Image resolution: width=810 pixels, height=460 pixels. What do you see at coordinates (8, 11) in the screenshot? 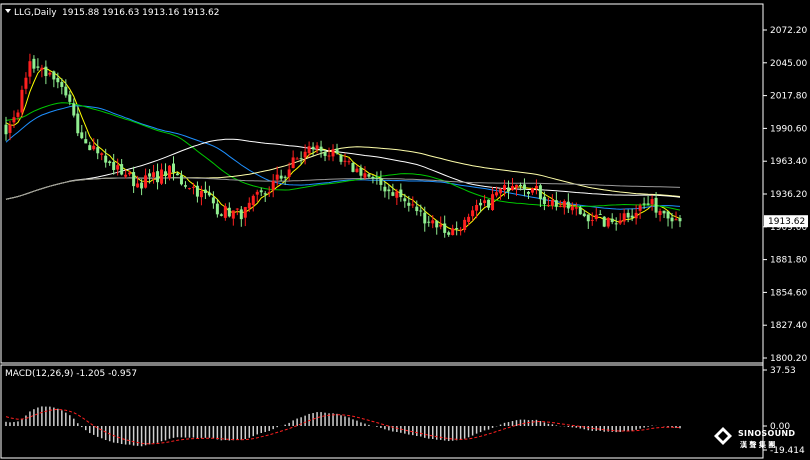
I see `dropdown-arrow-icon` at bounding box center [8, 11].